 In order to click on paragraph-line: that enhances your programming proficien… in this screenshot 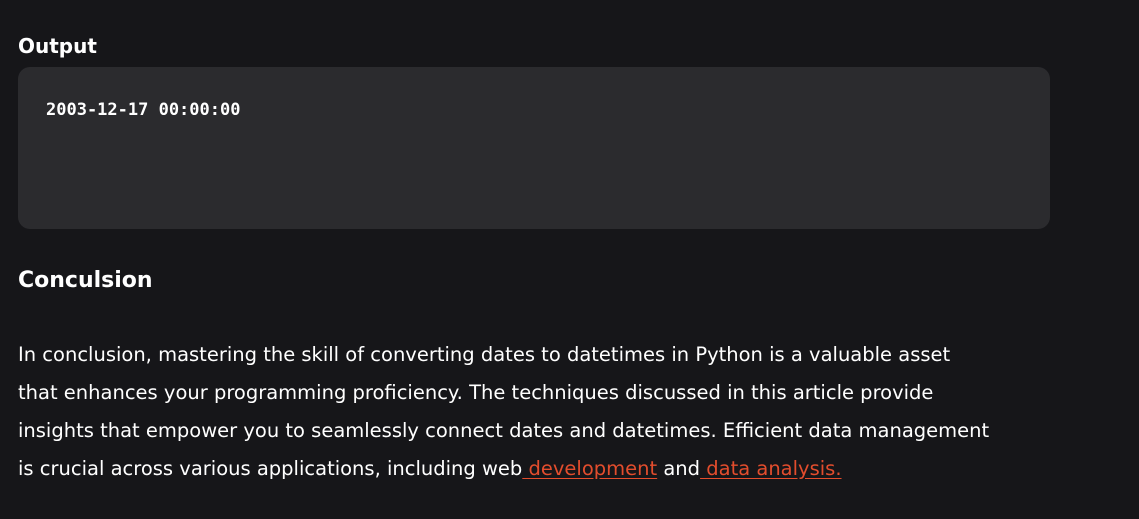, I will do `click(476, 392)`.